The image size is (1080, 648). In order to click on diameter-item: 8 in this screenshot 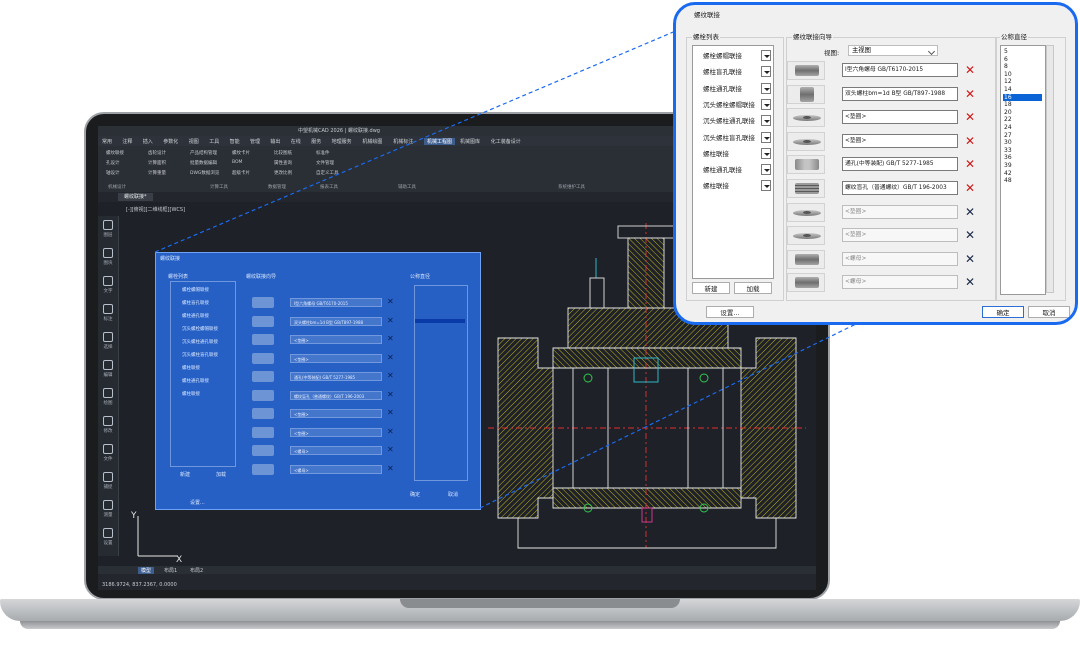, I will do `click(1022, 67)`.